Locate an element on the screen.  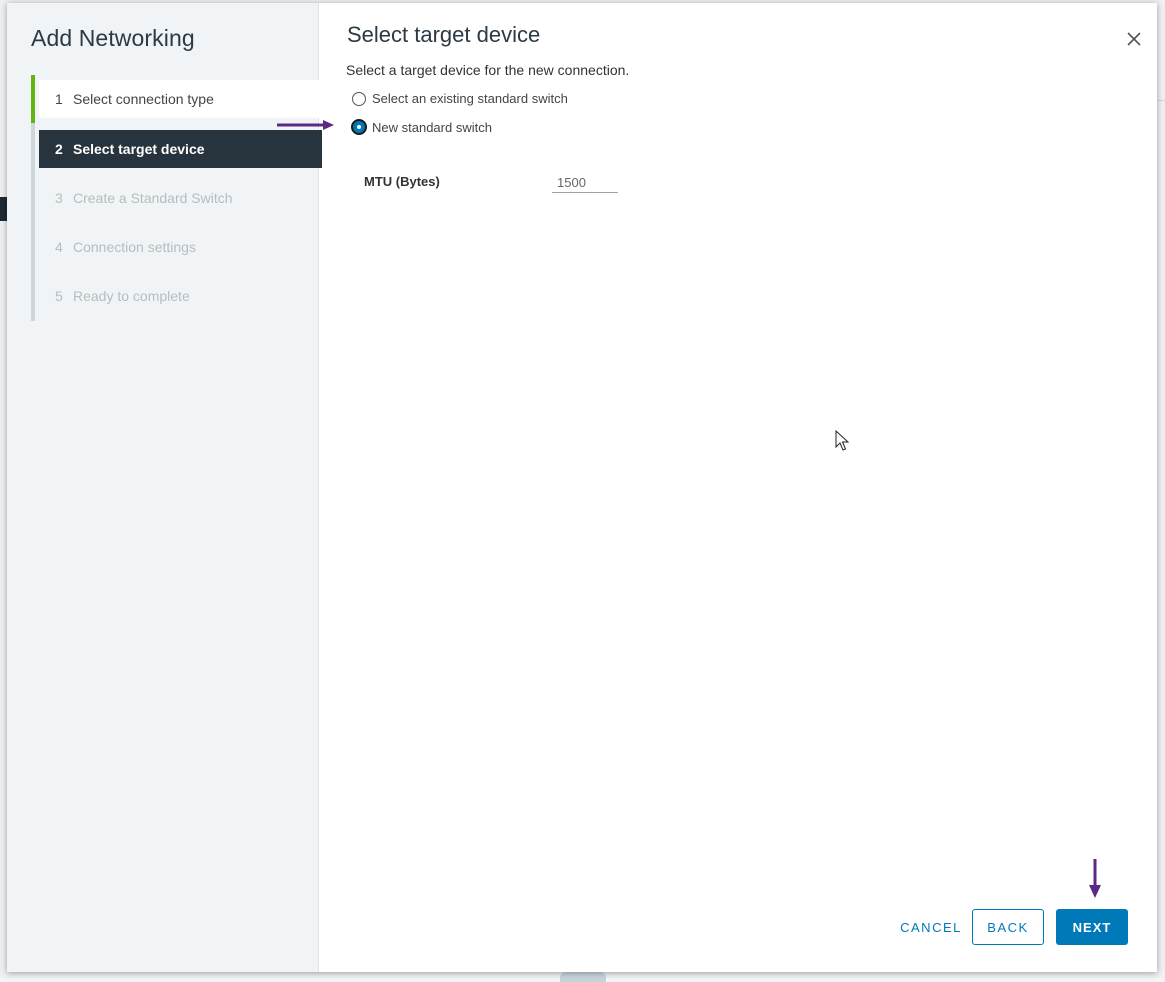
radio-button is located at coordinates (359, 98).